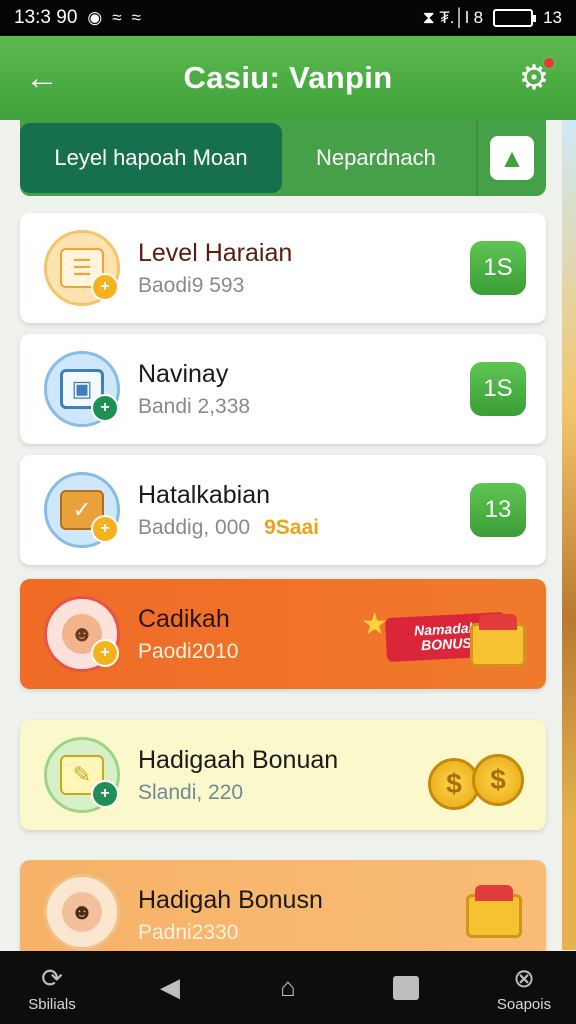  What do you see at coordinates (453, 17) in the screenshot?
I see `status-indicators: ⧗ ₮.│l 8` at bounding box center [453, 17].